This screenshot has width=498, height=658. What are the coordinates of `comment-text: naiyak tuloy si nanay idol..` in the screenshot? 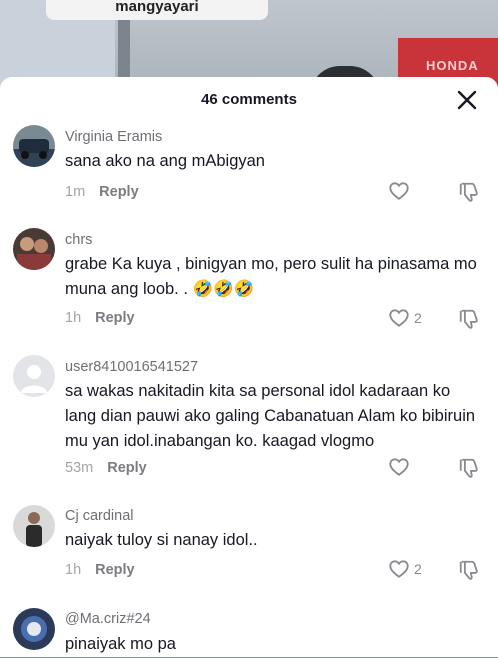 It's located at (161, 540).